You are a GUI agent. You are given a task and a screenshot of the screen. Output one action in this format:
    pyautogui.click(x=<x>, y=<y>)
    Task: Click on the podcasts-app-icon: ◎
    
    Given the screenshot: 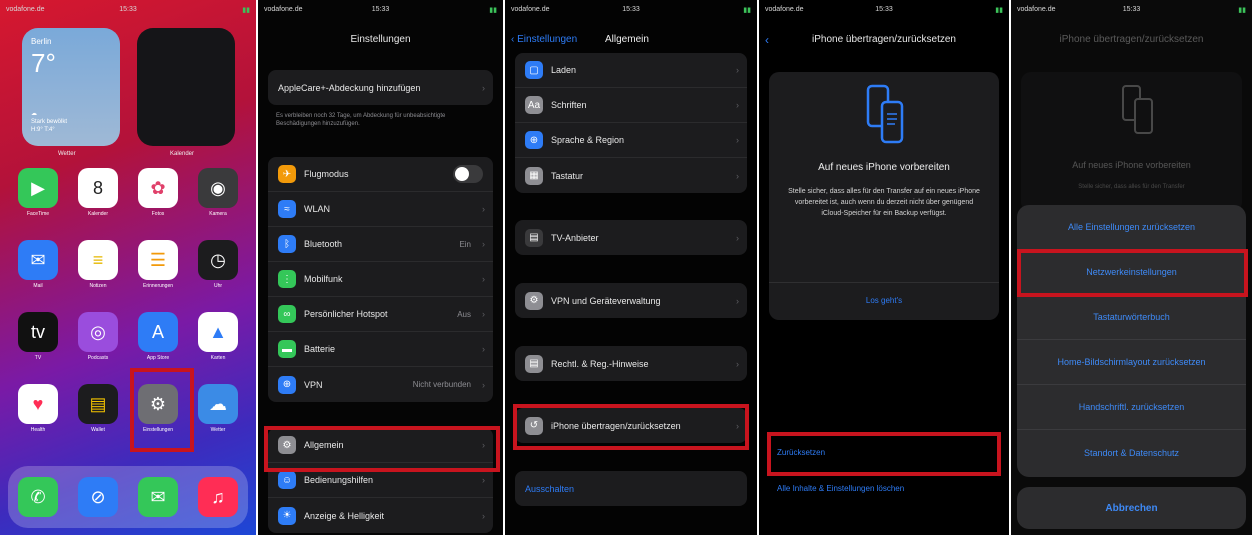 What is the action you would take?
    pyautogui.click(x=98, y=332)
    